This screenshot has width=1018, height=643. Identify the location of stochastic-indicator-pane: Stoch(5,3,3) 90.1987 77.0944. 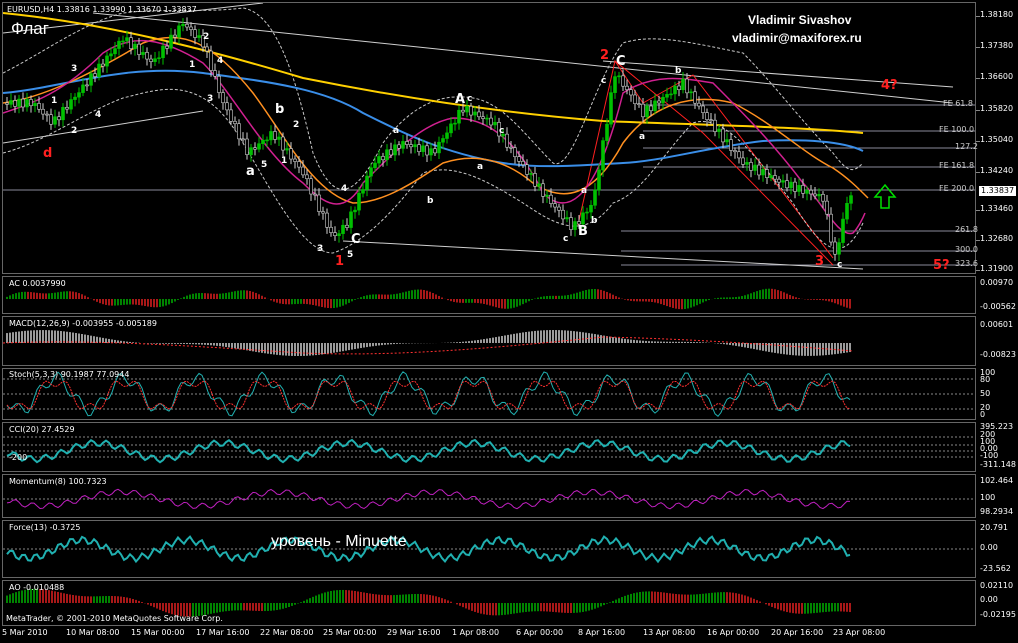
(489, 394).